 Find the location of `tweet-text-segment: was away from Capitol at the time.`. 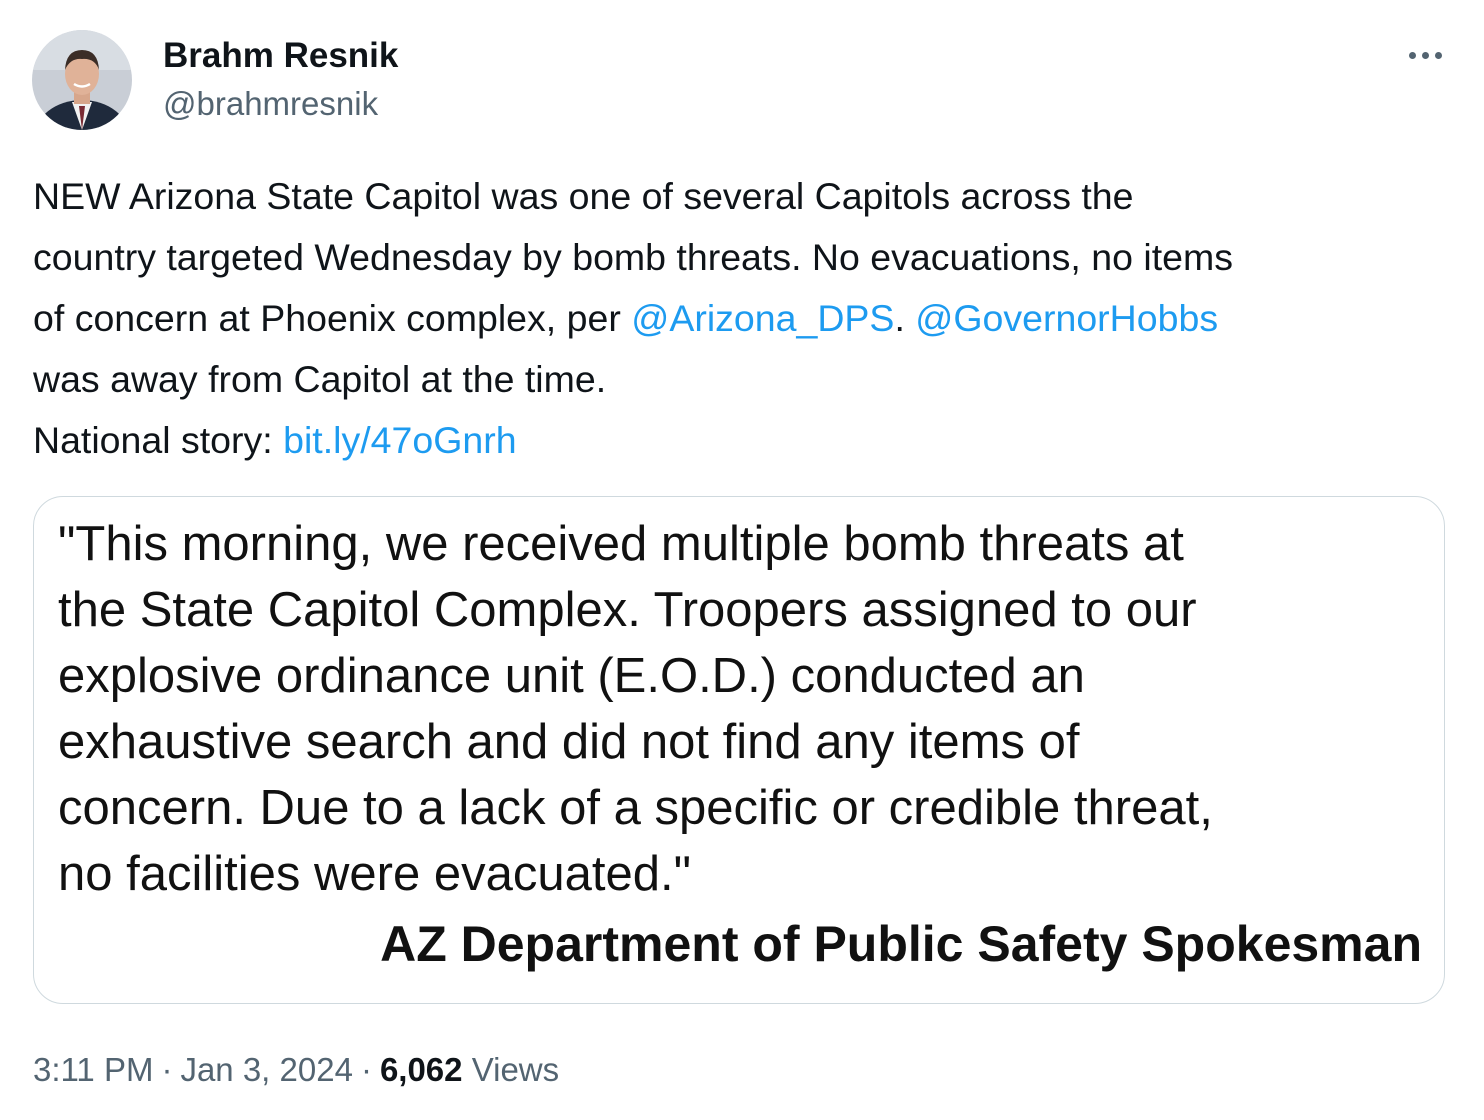

tweet-text-segment: was away from Capitol at the time. is located at coordinates (320, 379).